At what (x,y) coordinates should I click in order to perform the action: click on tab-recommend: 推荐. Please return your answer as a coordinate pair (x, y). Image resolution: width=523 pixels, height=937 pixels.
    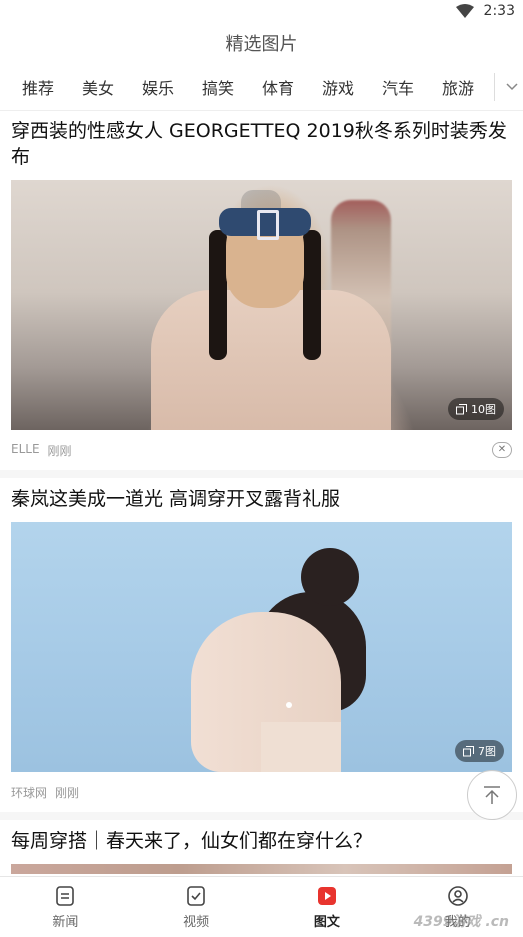
    Looking at the image, I should click on (38, 87).